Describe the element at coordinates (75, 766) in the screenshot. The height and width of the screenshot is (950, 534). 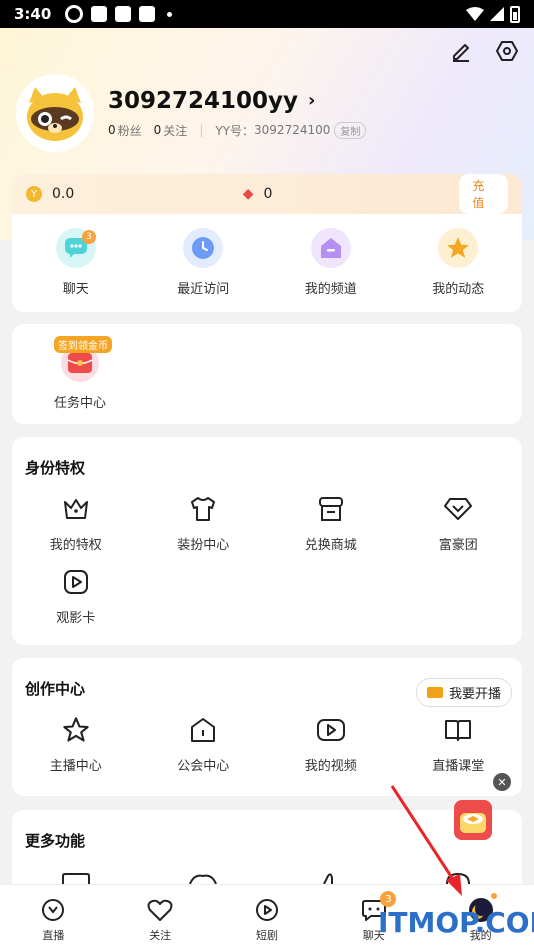
I see `grid-item-label: 主播中心` at that location.